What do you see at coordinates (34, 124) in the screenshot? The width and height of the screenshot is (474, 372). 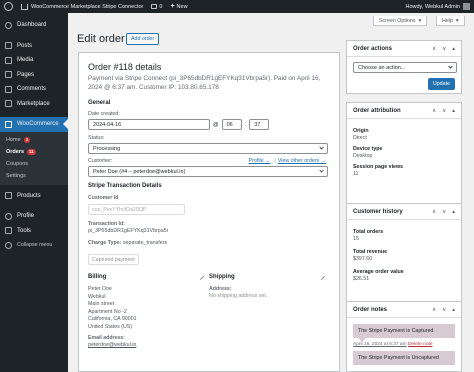 I see `sidebar-item-woocommerce: WooCommerce` at bounding box center [34, 124].